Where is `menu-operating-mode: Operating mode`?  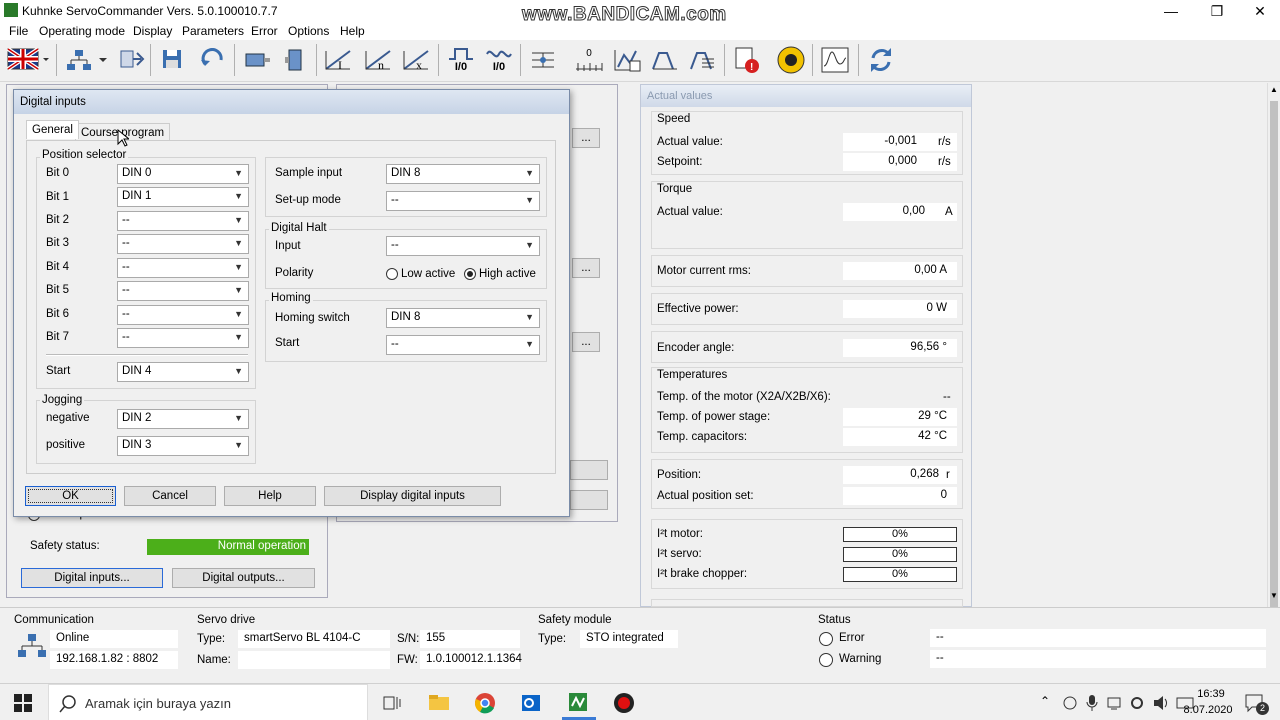 menu-operating-mode: Operating mode is located at coordinates (82, 31).